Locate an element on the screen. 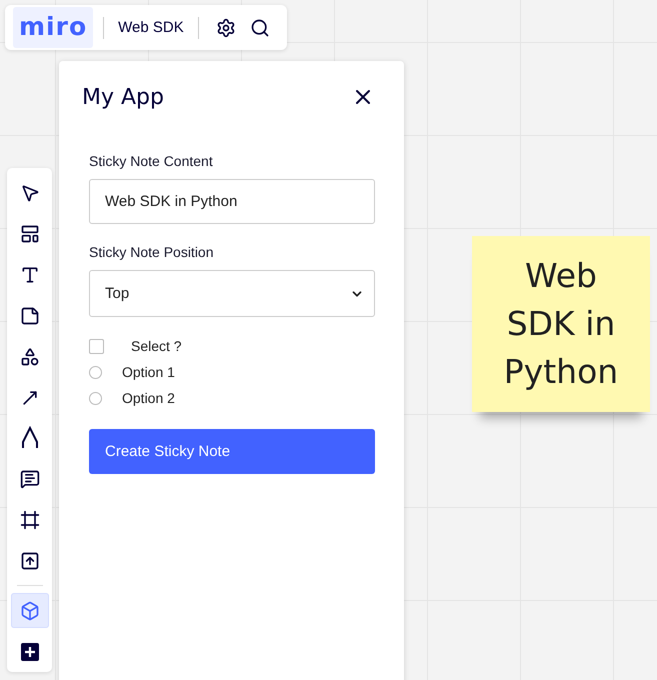 The height and width of the screenshot is (680, 657). dropdown: Top is located at coordinates (232, 293).